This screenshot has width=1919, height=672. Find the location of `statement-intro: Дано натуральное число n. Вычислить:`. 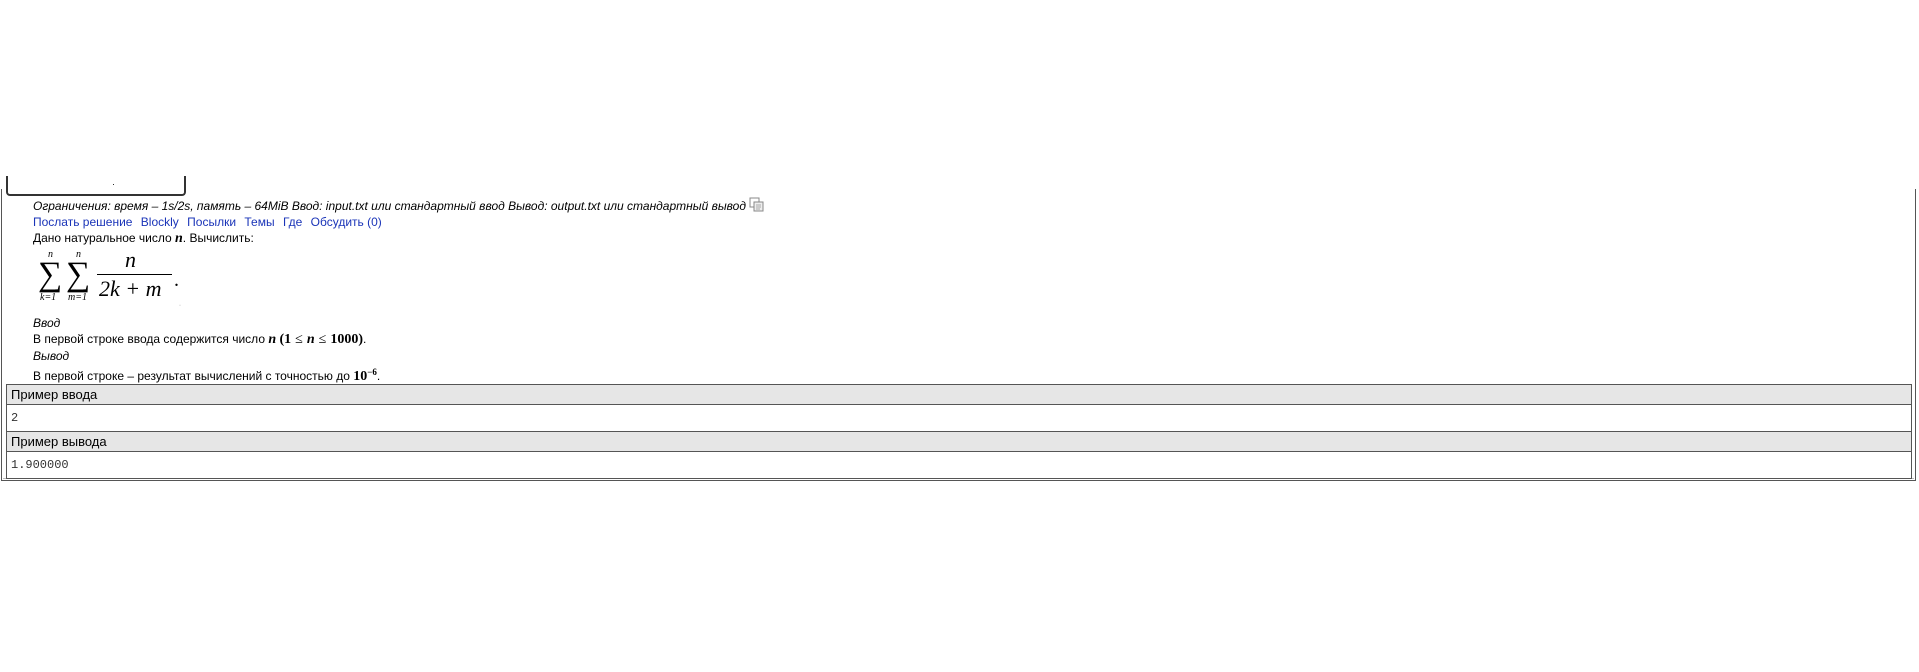

statement-intro: Дано натуральное число n. Вычислить: is located at coordinates (963, 238).